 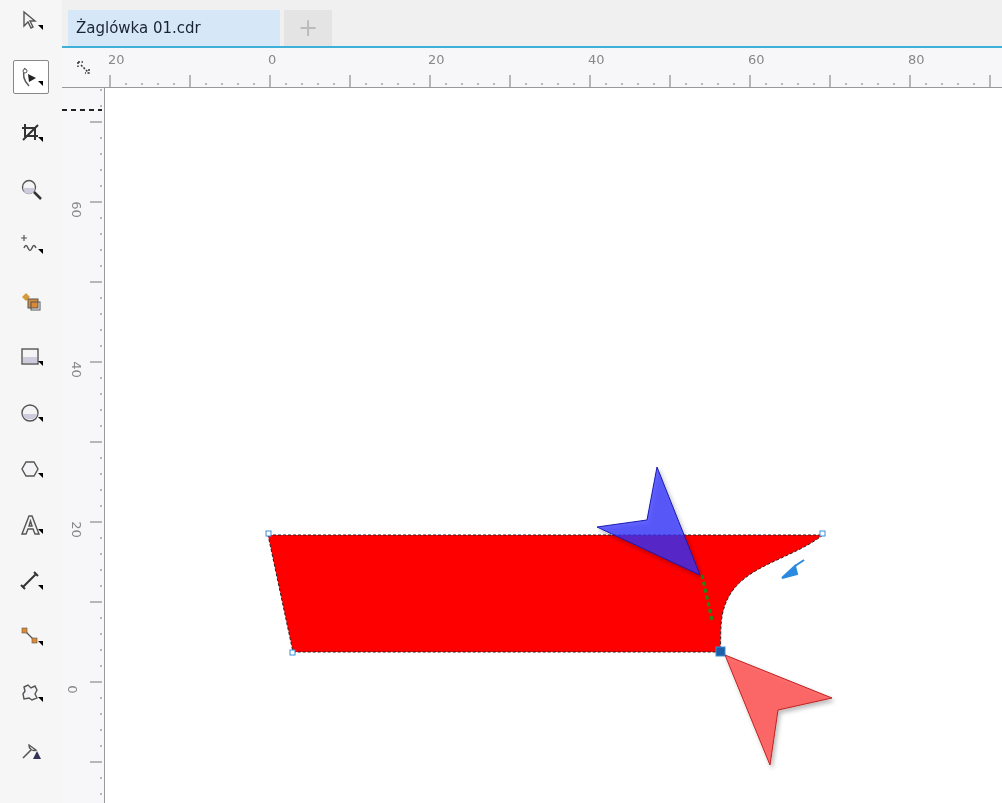 What do you see at coordinates (916, 59) in the screenshot?
I see `ruler-label: 80` at bounding box center [916, 59].